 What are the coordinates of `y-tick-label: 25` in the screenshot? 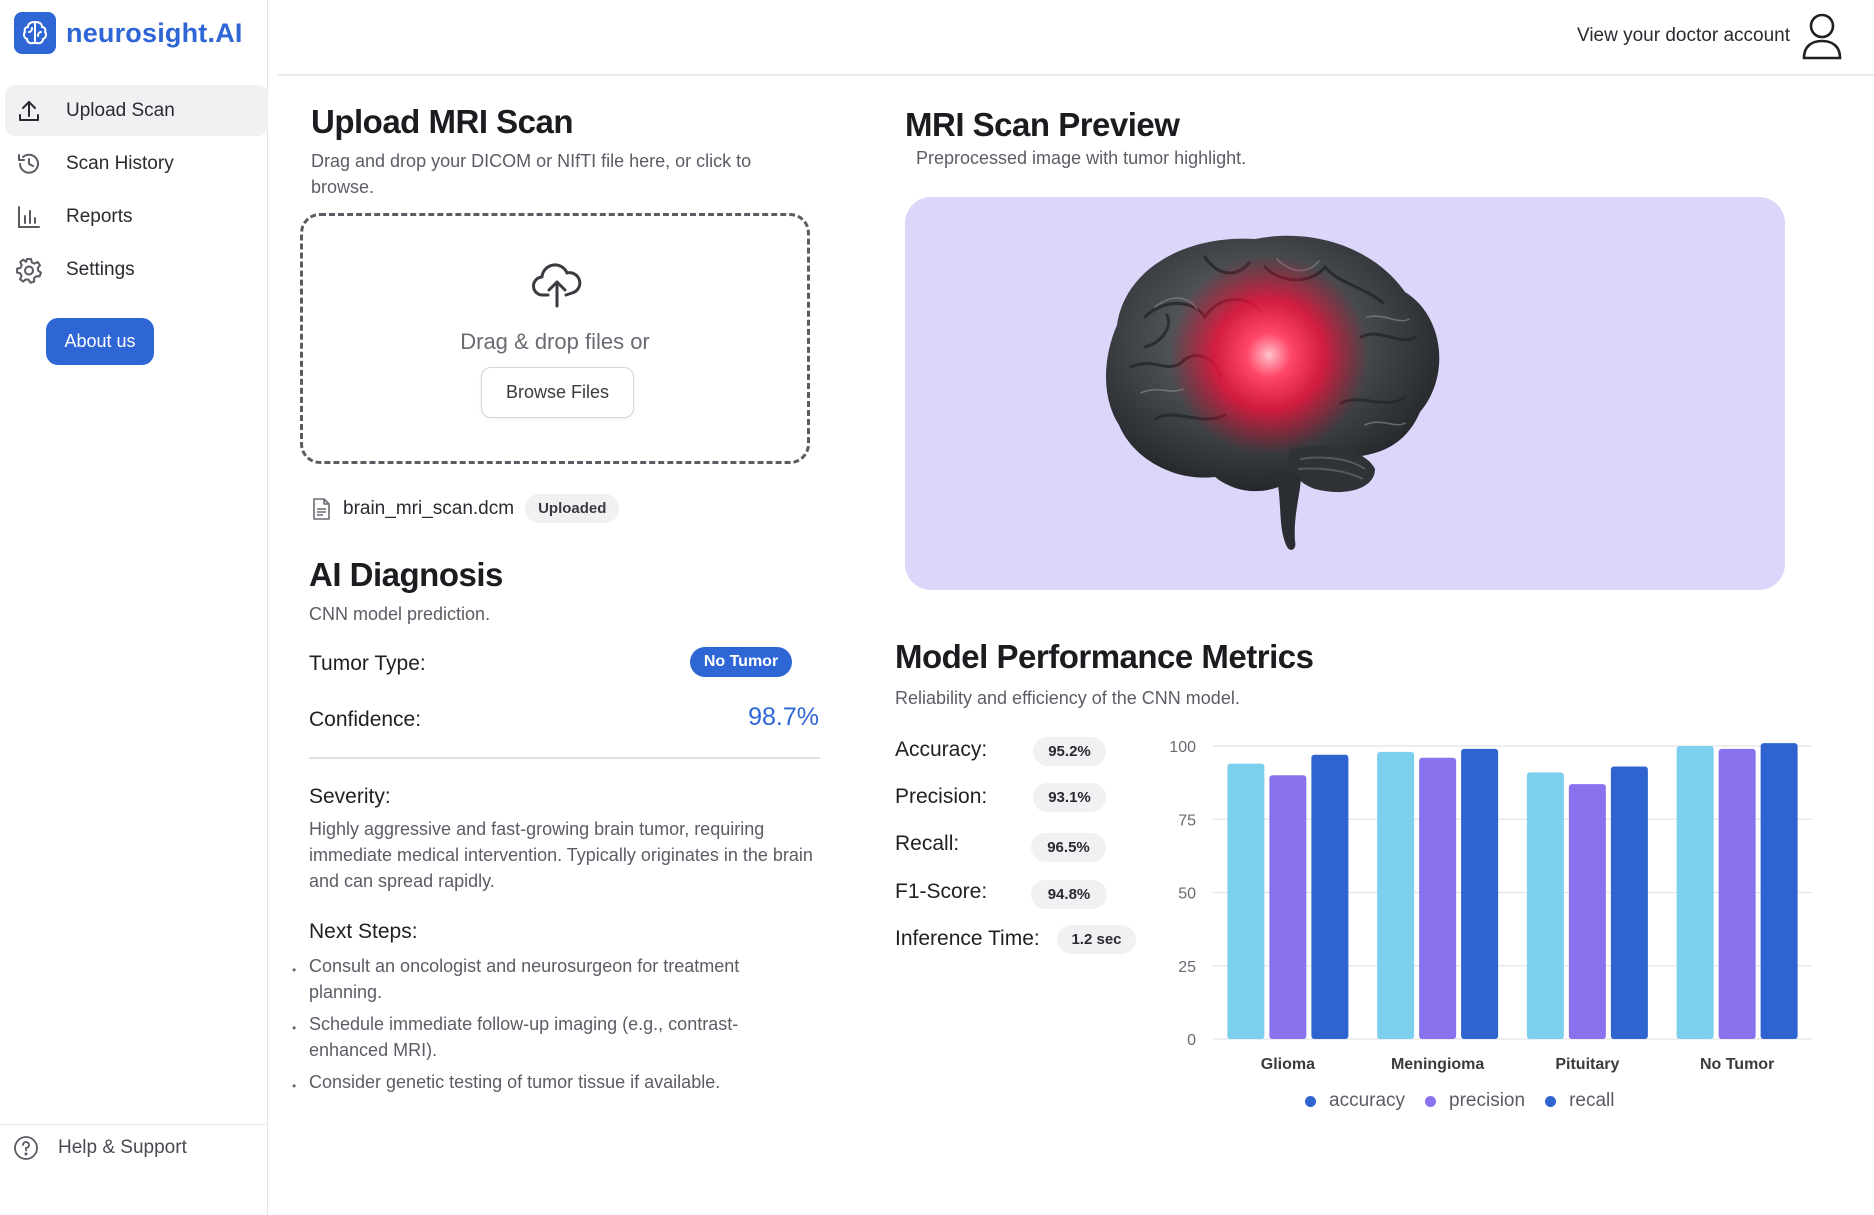 It's located at (1187, 967).